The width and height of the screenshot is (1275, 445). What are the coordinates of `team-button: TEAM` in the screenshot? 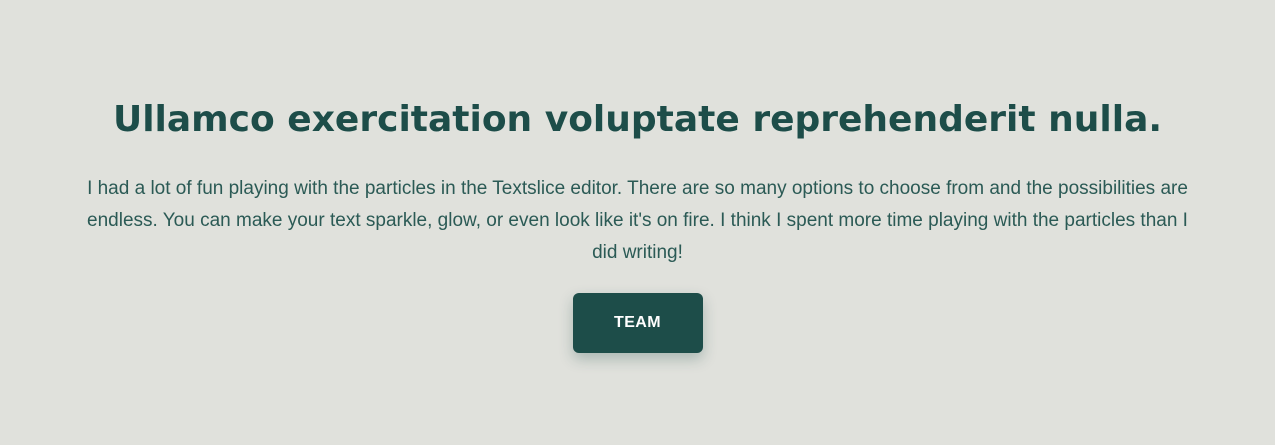 It's located at (637, 323).